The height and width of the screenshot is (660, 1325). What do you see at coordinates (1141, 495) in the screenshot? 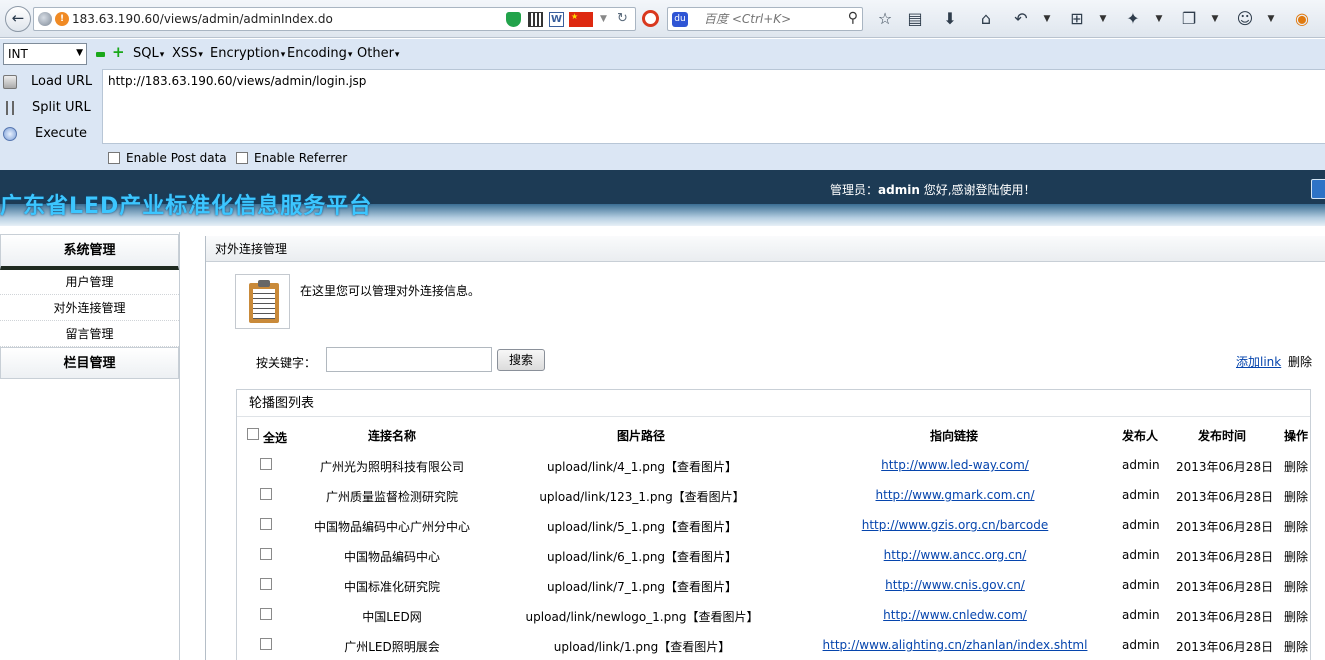
I see `cell-publisher: admin` at bounding box center [1141, 495].